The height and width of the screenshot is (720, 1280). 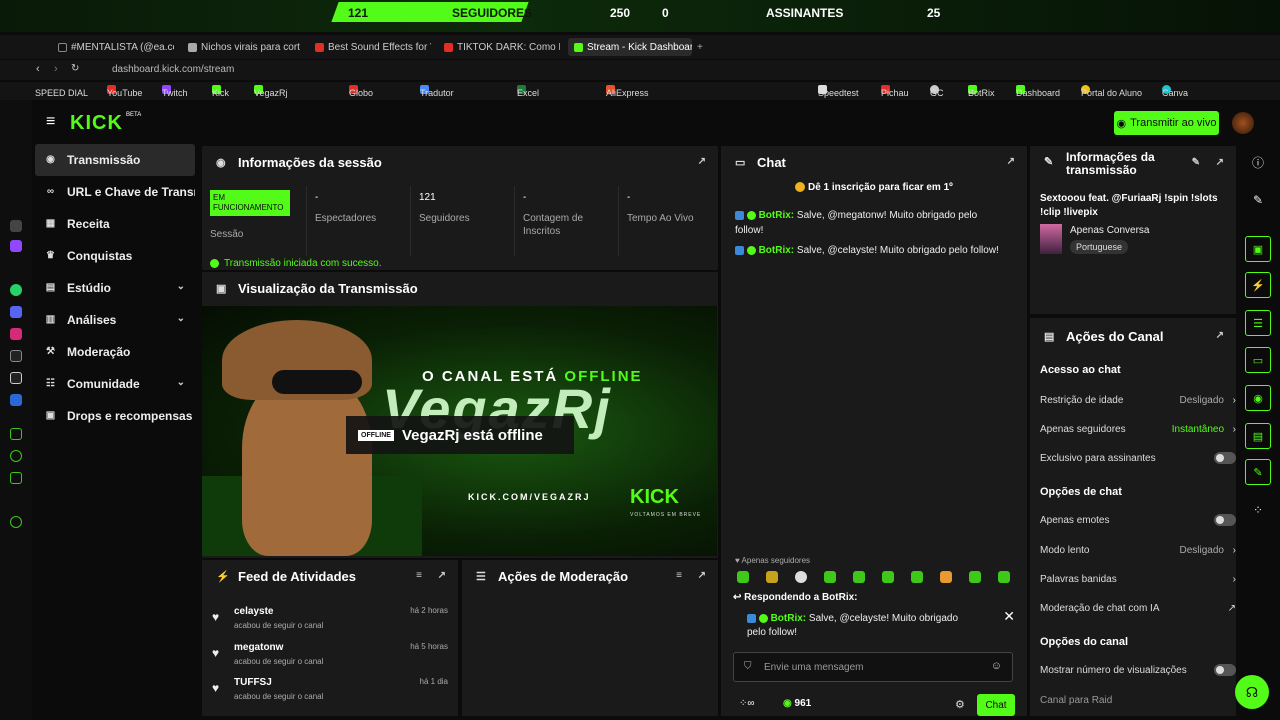 I want to click on bookmark: Excel, so click(x=528, y=91).